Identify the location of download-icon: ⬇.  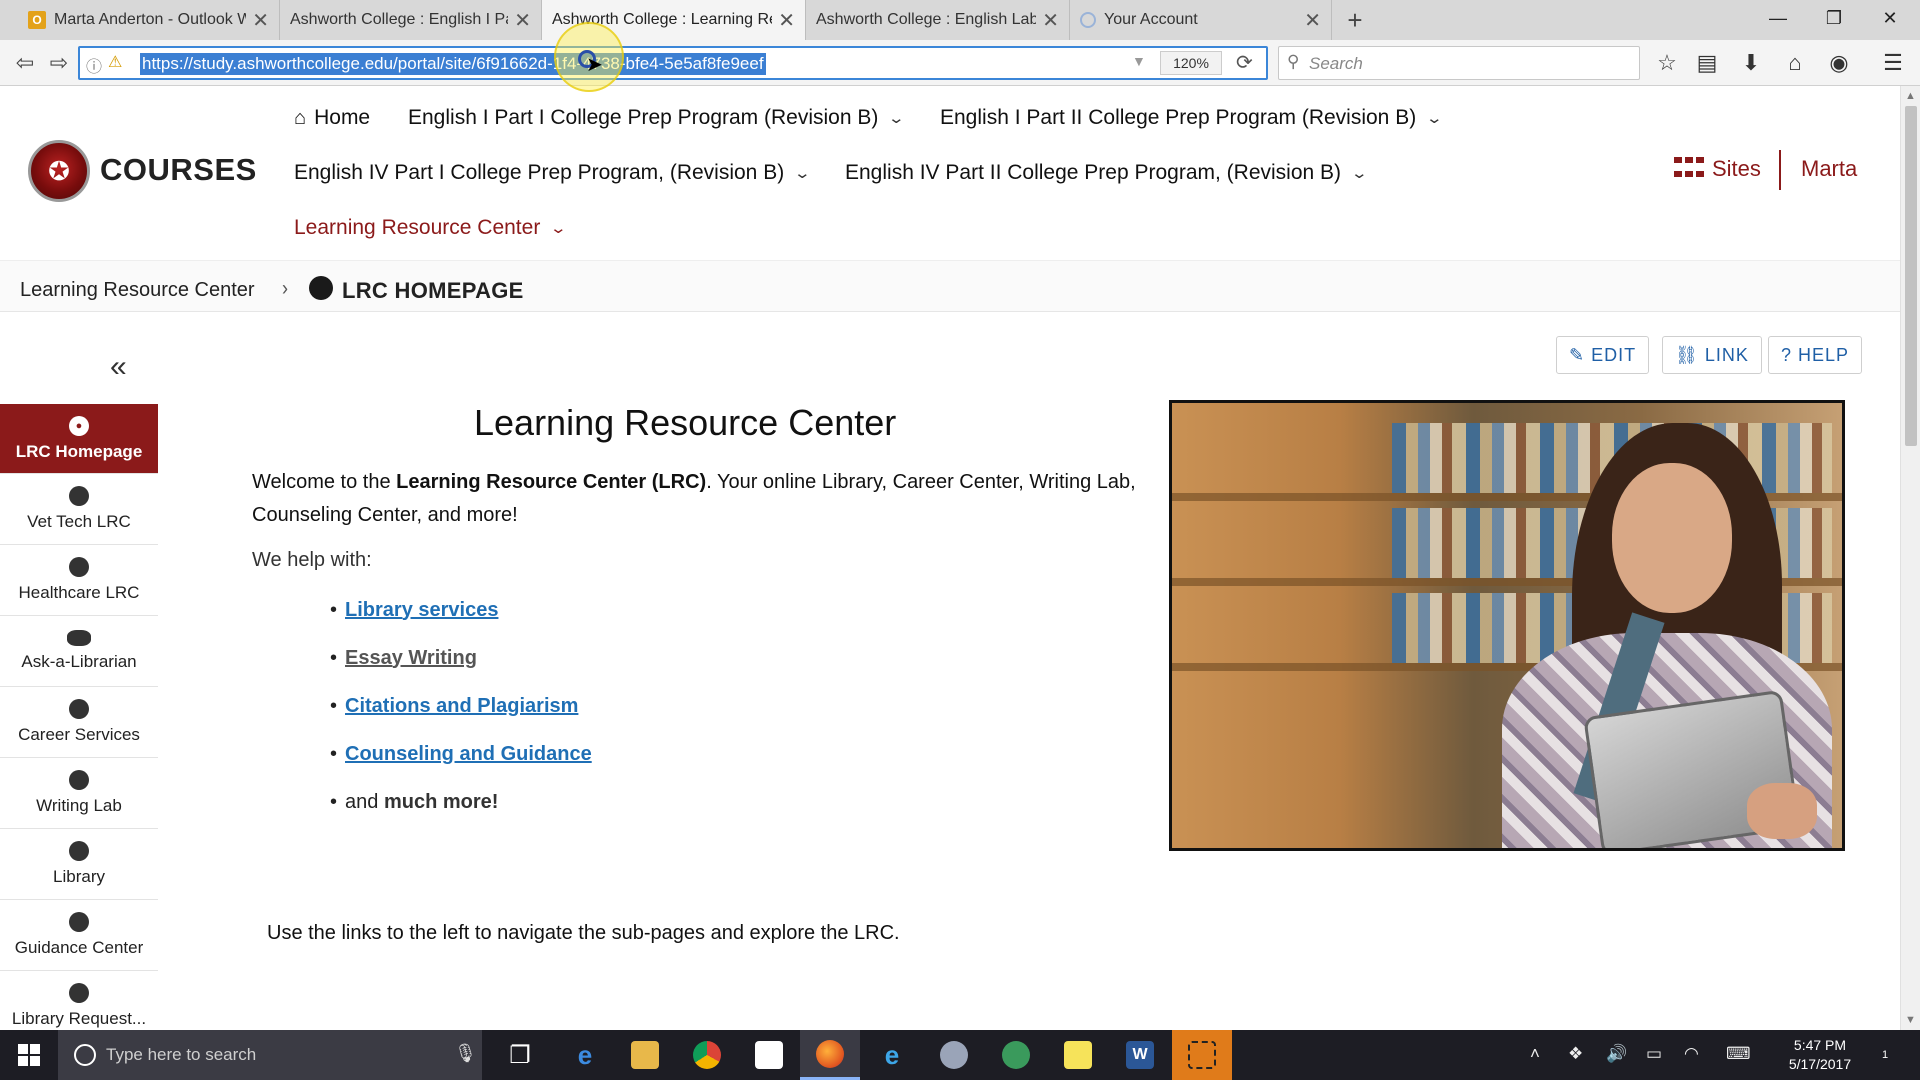
(1751, 63).